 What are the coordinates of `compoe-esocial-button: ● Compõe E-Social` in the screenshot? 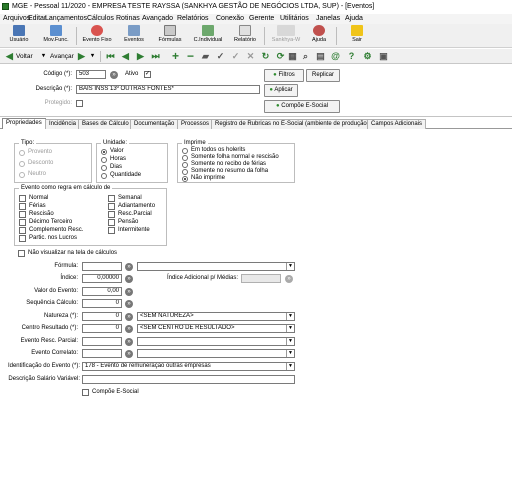 It's located at (302, 106).